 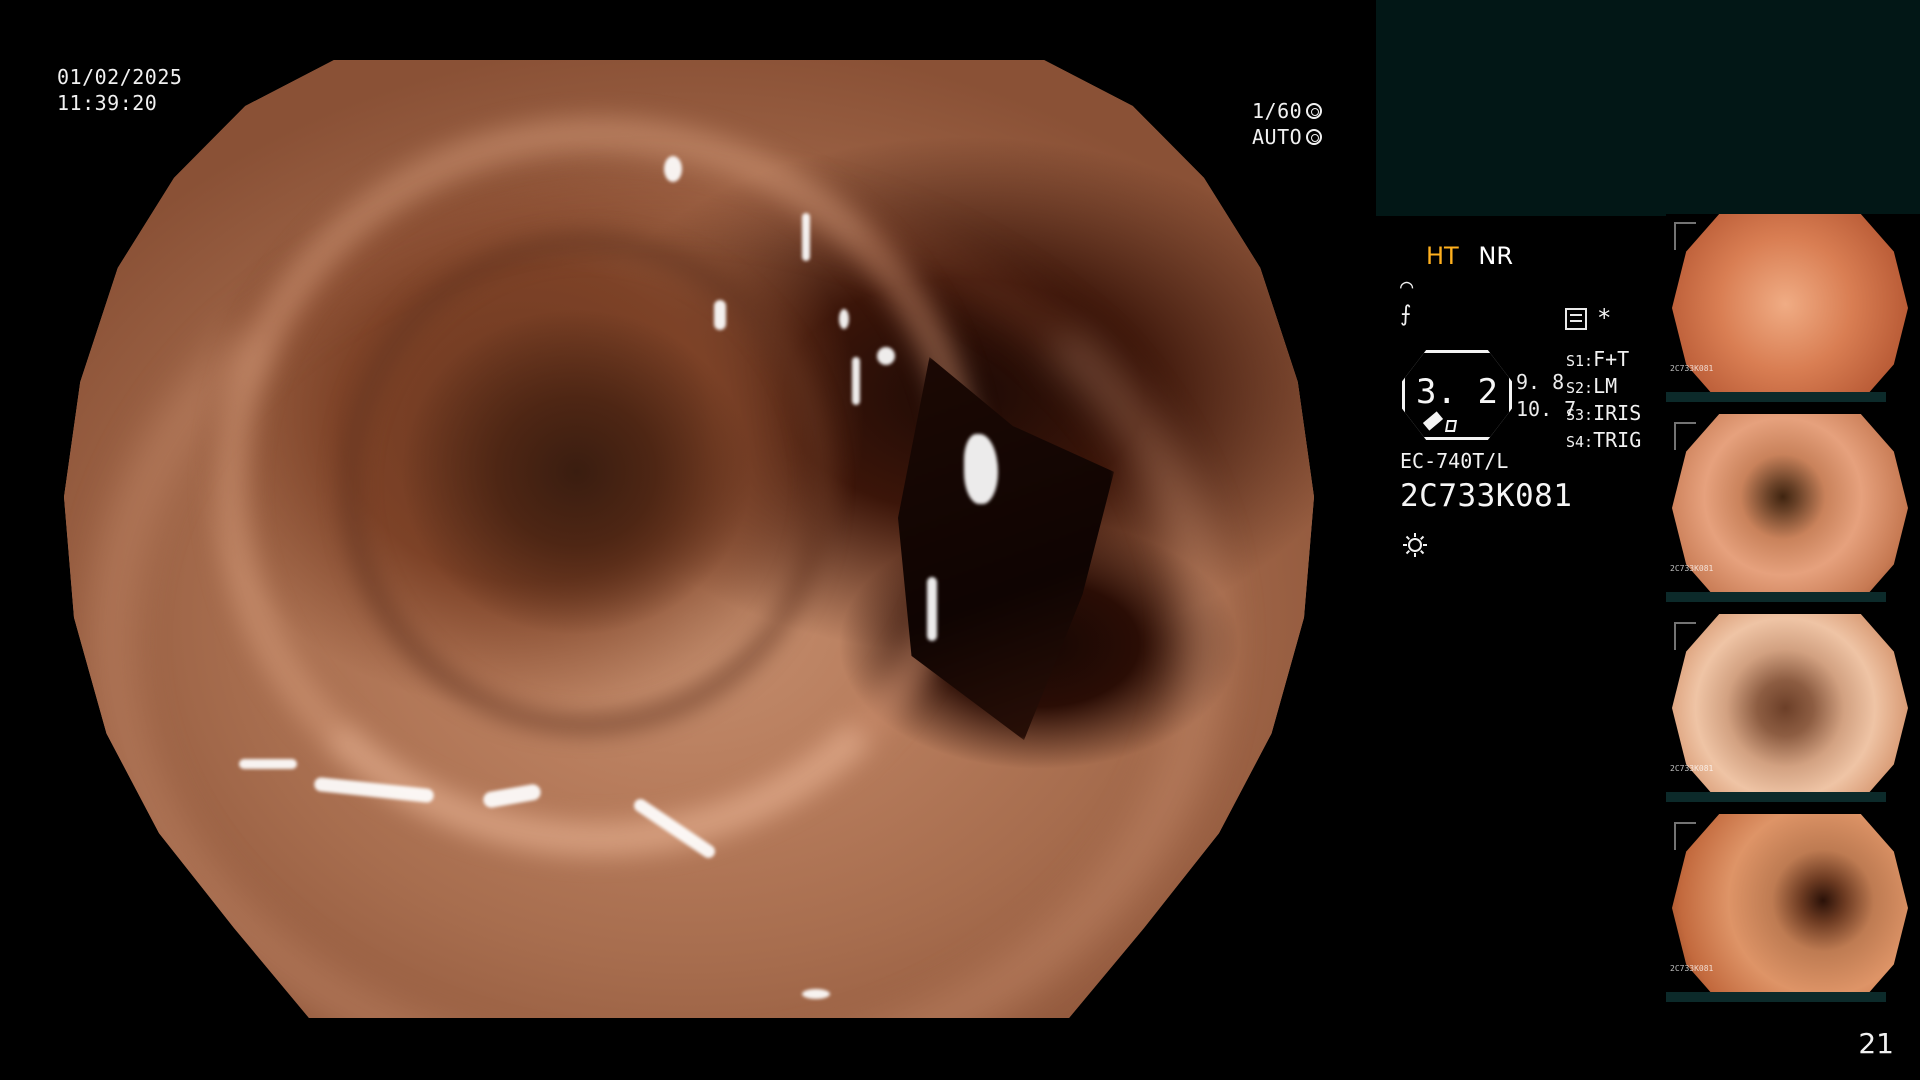 What do you see at coordinates (1617, 440) in the screenshot?
I see `settings-value: TRIG` at bounding box center [1617, 440].